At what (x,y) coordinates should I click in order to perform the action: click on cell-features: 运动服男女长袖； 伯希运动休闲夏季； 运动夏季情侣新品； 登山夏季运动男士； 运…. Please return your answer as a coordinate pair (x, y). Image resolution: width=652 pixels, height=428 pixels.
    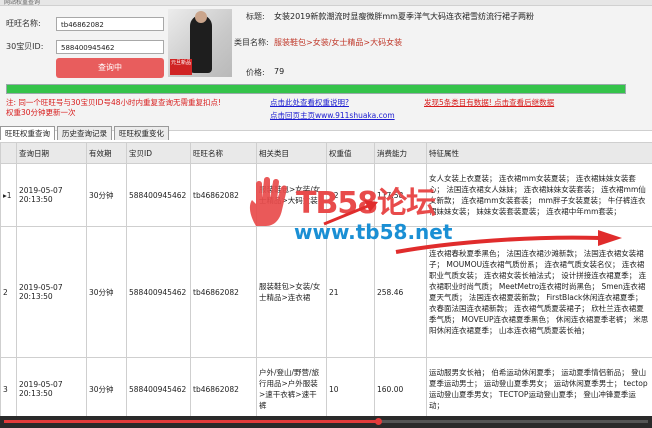
    Looking at the image, I should click on (539, 389).